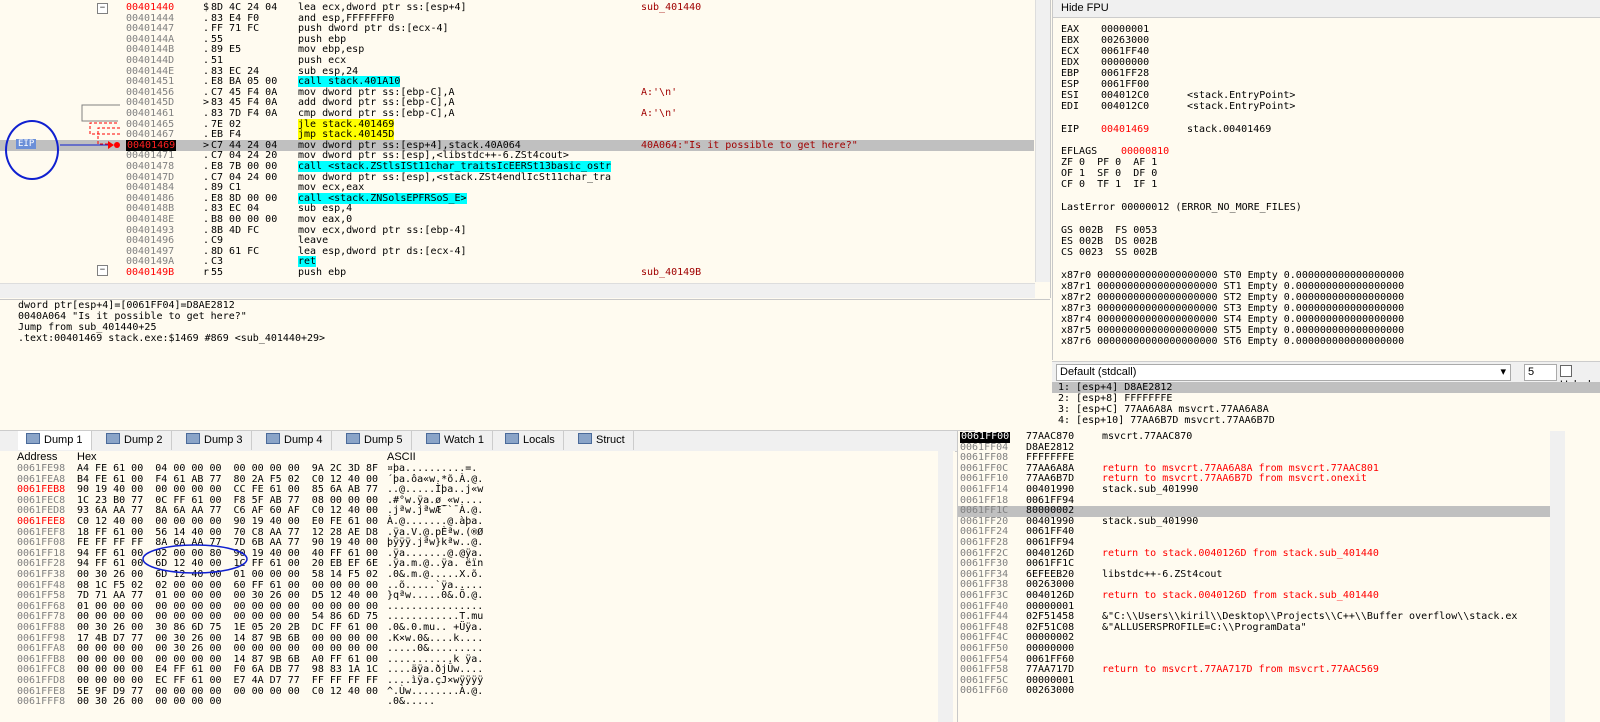 Image resolution: width=1600 pixels, height=722 pixels. Describe the element at coordinates (150, 177) in the screenshot. I see `instruction-address: 0040147D` at that location.